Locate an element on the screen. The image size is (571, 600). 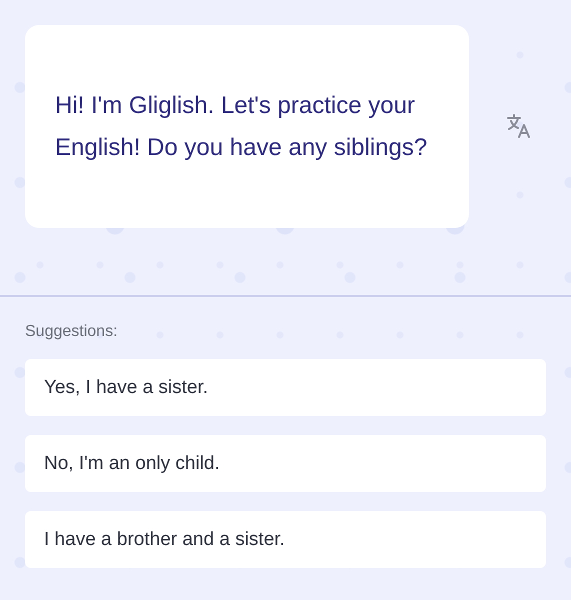
suggestions-label: Suggestions: is located at coordinates (72, 332).